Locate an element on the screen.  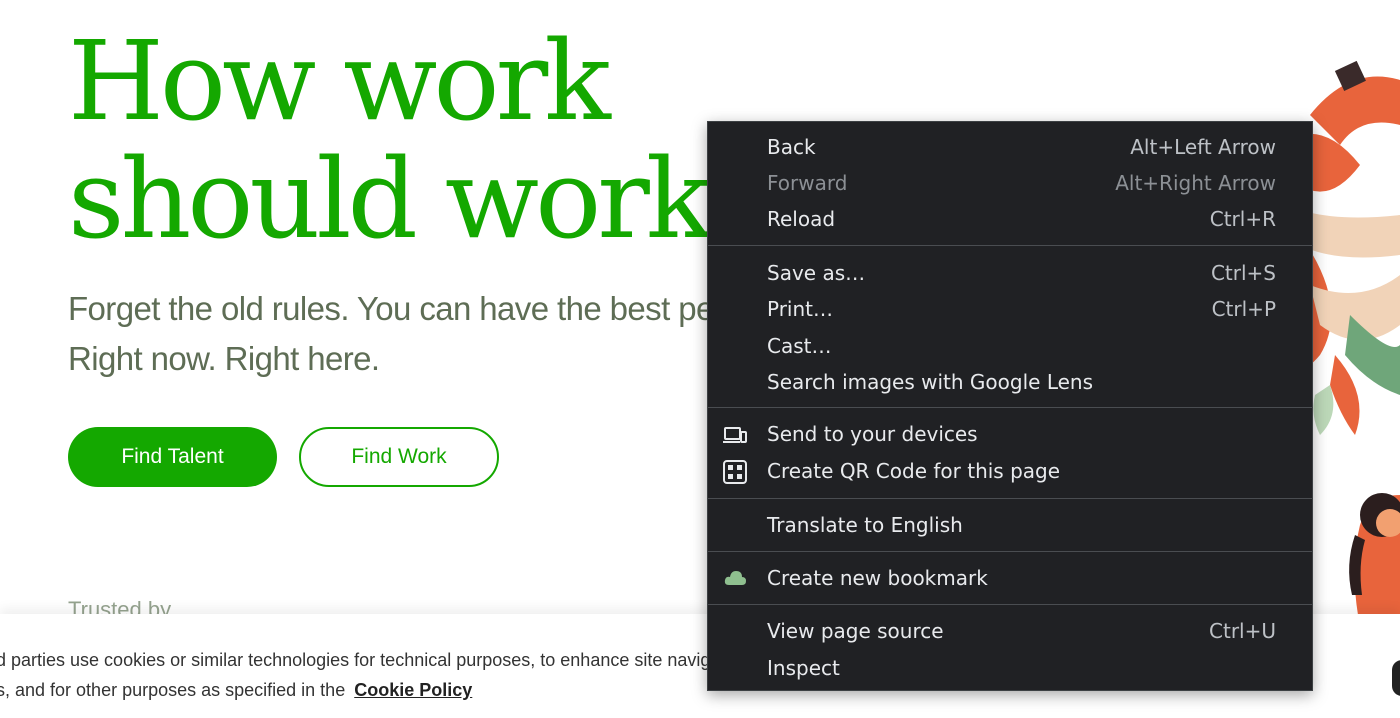
menu-item-shortcut: Ctrl+S is located at coordinates (1243, 273).